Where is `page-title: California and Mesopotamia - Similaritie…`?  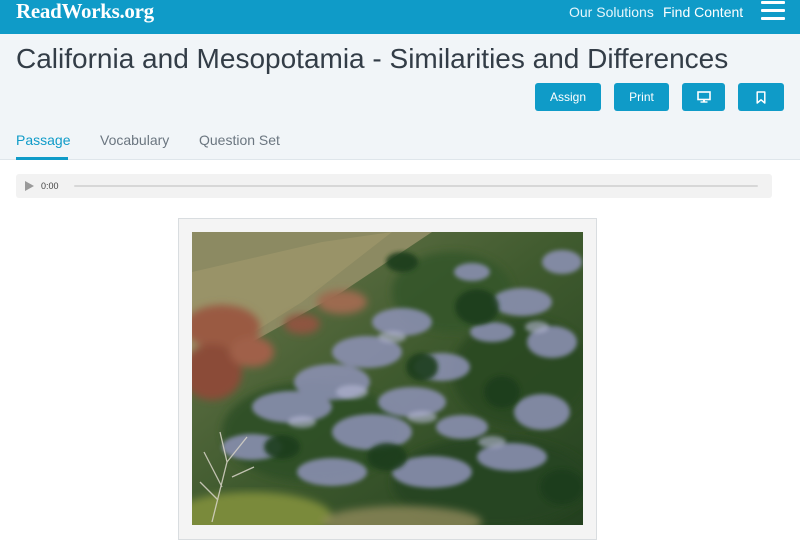 page-title: California and Mesopotamia - Similaritie… is located at coordinates (372, 58).